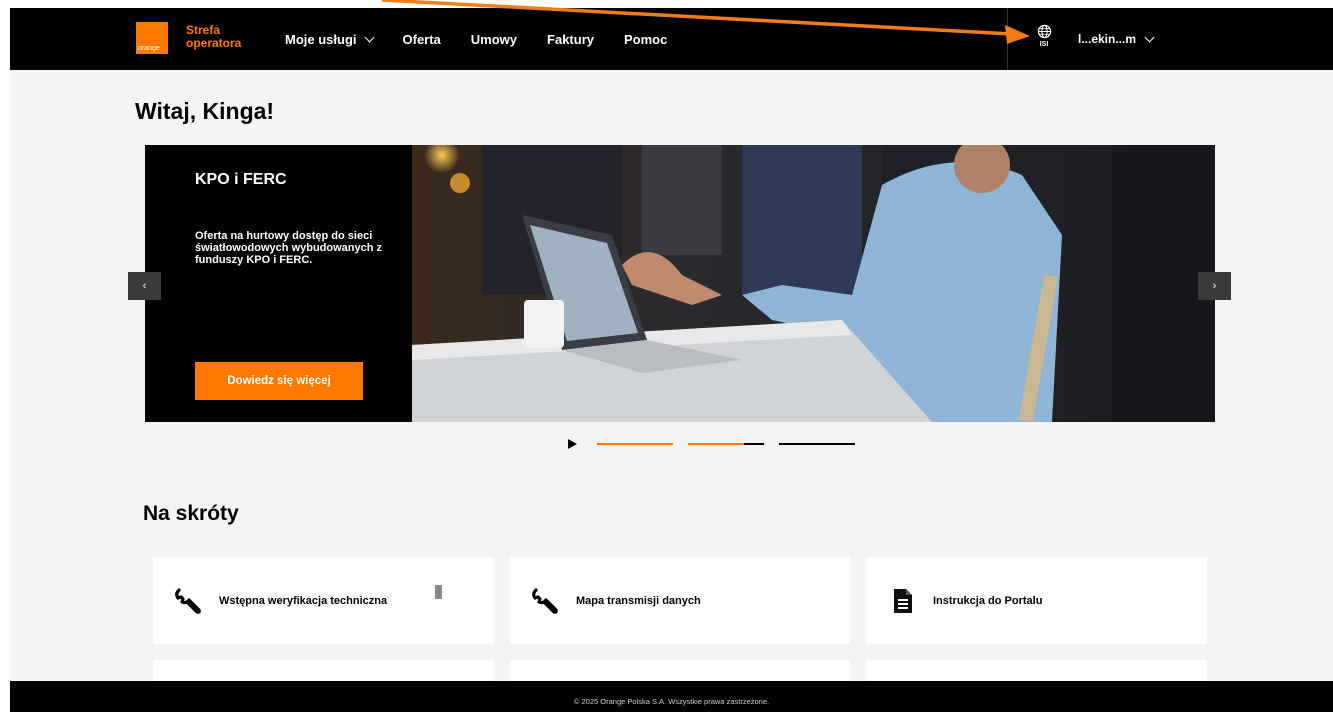 This screenshot has height=712, width=1333. What do you see at coordinates (1007, 39) in the screenshot?
I see `header-divider` at bounding box center [1007, 39].